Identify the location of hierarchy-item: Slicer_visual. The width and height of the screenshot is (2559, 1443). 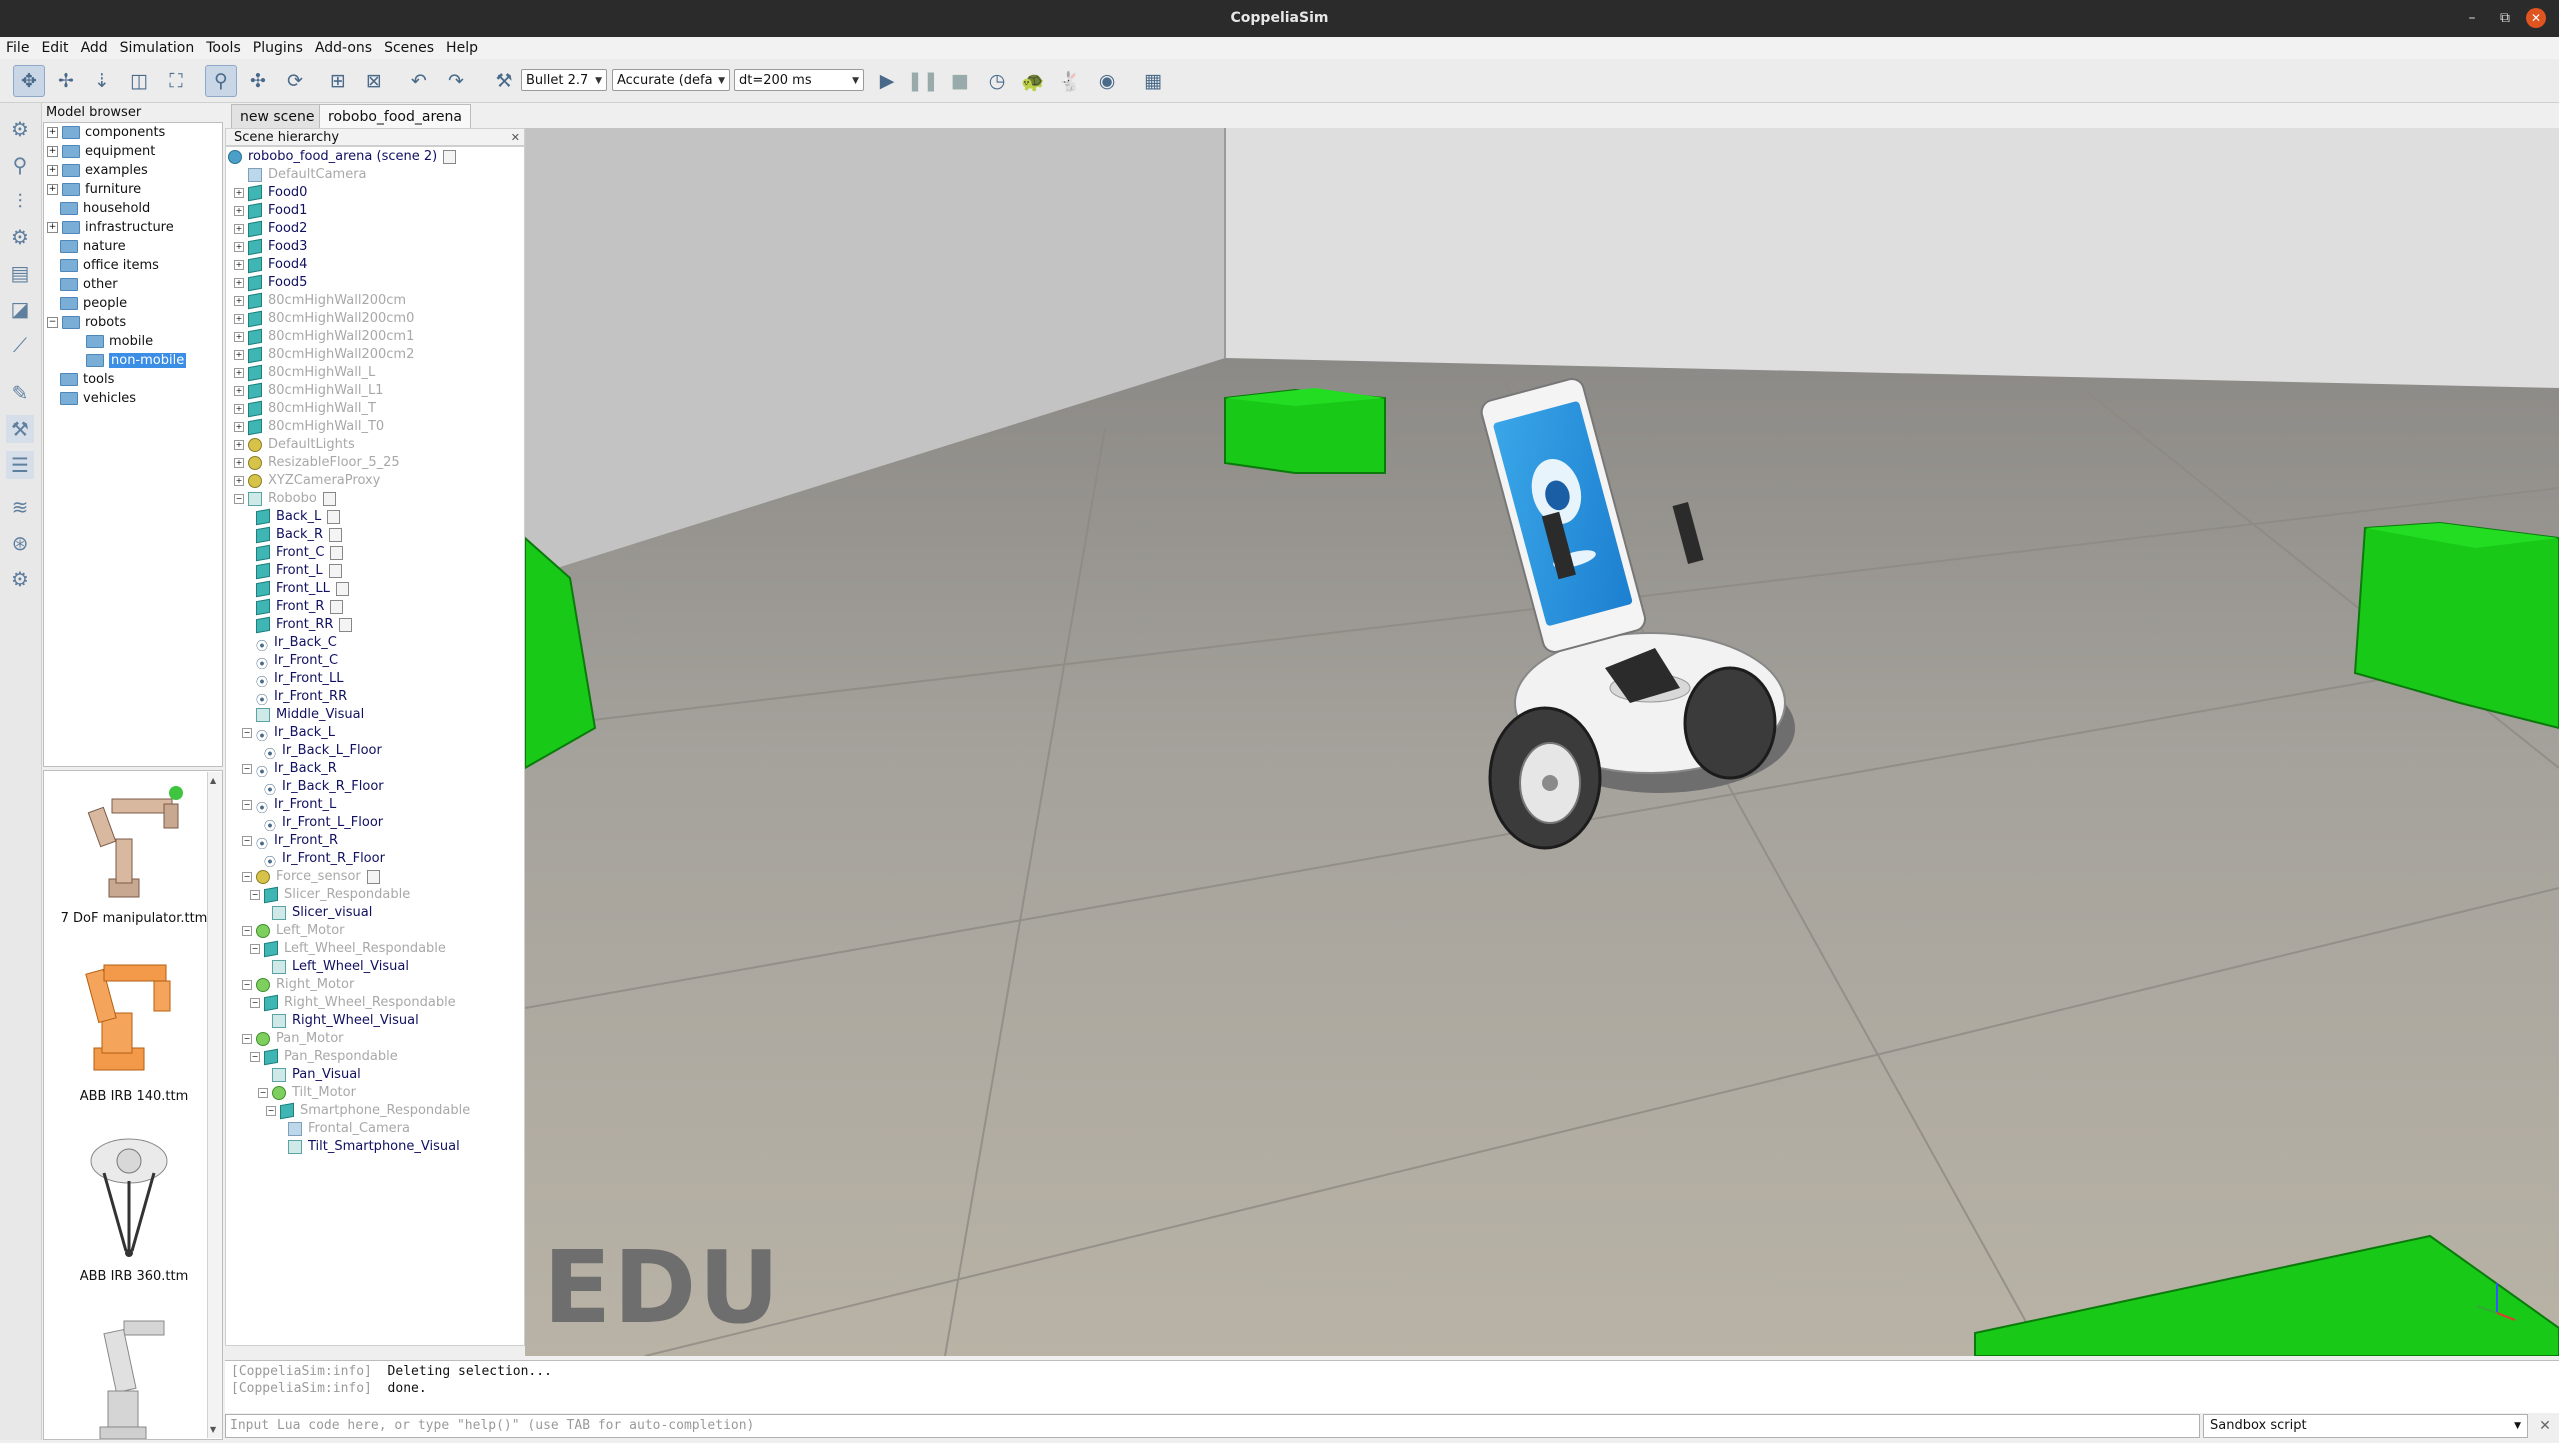
(315, 913).